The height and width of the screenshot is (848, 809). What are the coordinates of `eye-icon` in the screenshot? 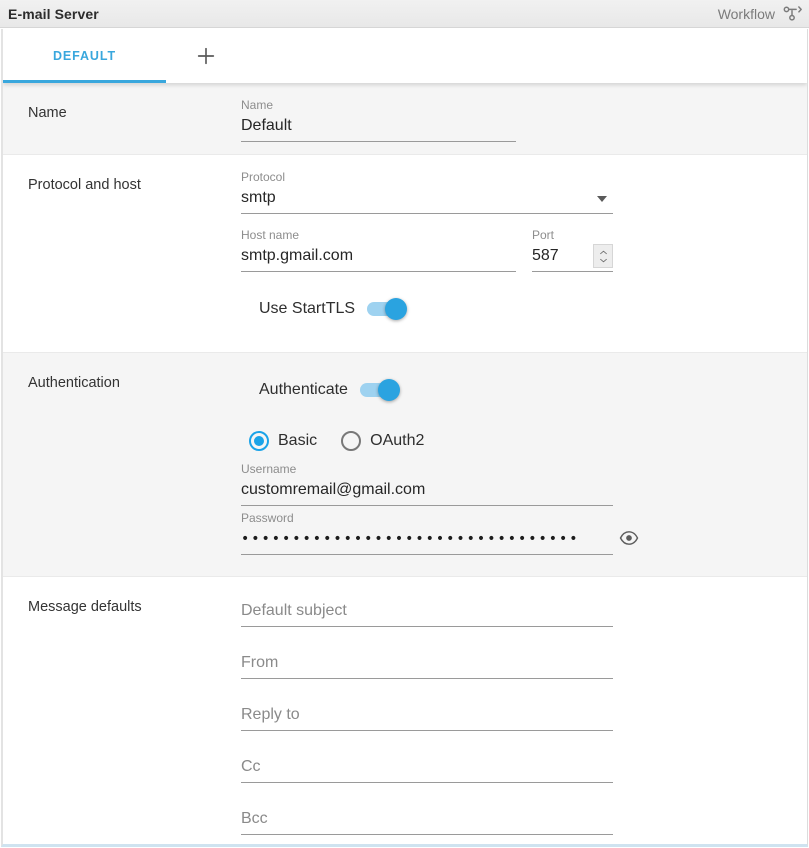 It's located at (630, 539).